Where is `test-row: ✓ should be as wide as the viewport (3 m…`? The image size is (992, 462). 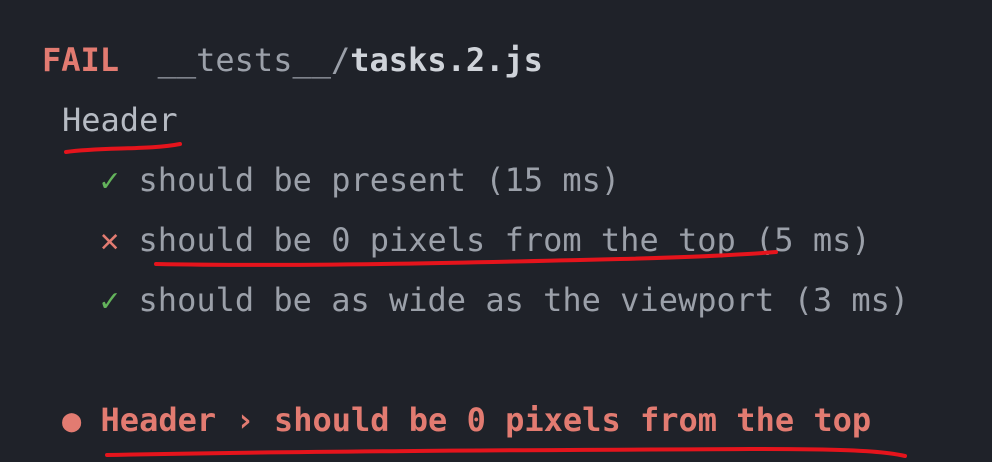
test-row: ✓ should be as wide as the viewport (3 m… is located at coordinates (504, 300).